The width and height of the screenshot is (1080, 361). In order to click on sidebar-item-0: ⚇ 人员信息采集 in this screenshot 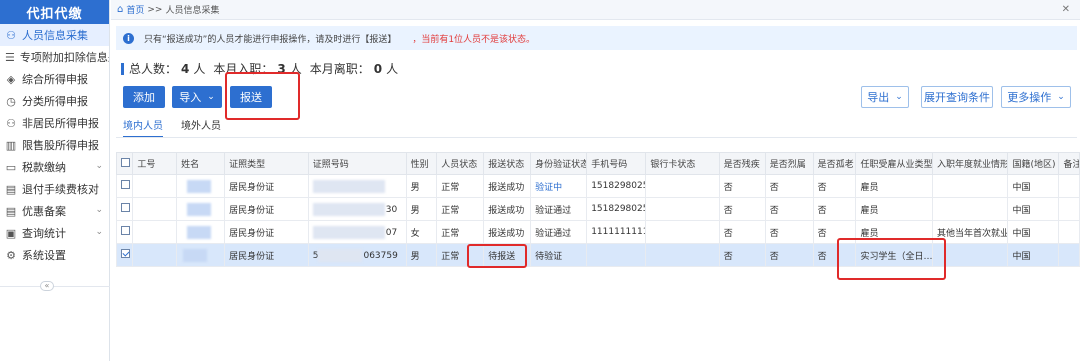, I will do `click(54, 35)`.